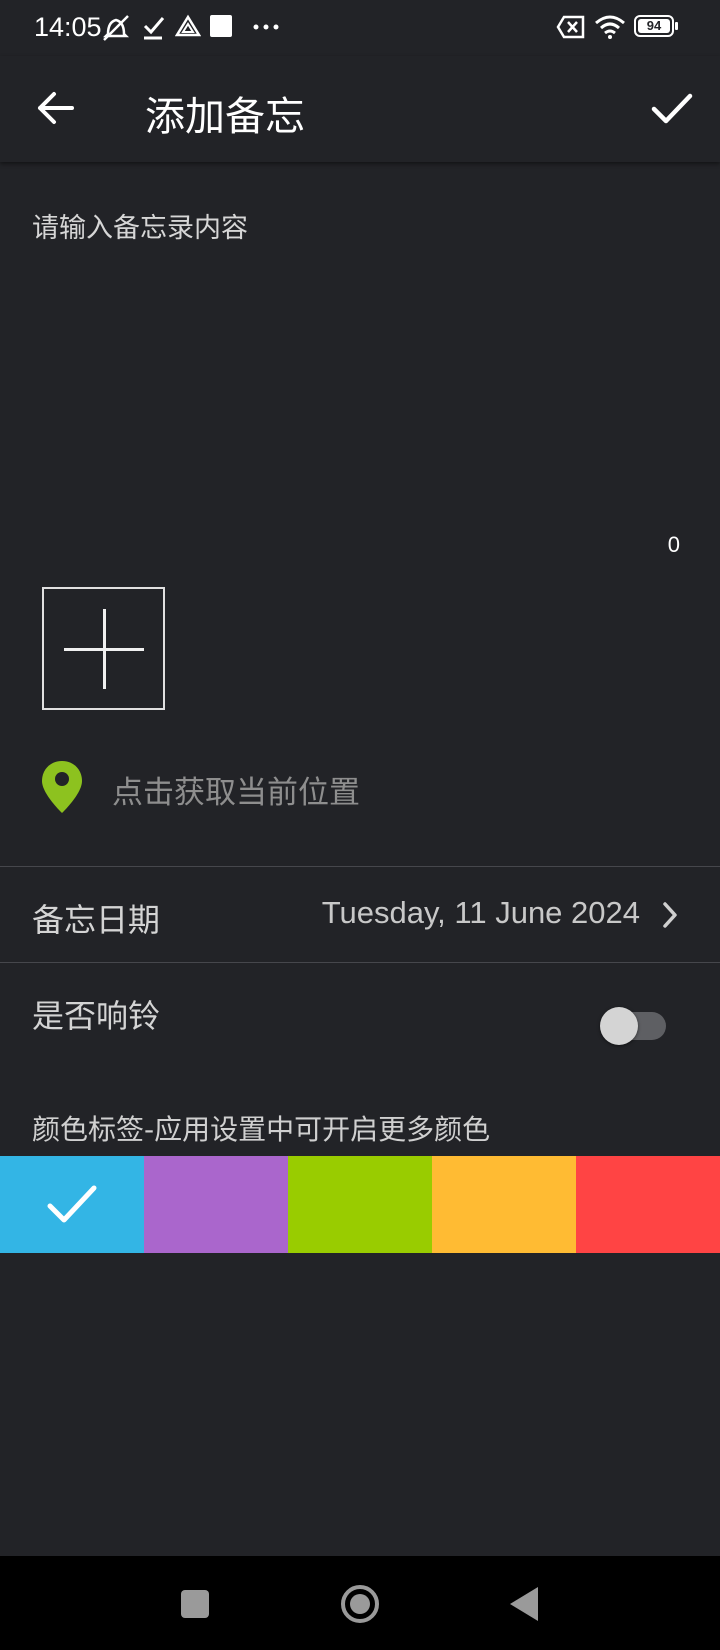 This screenshot has width=720, height=1650. Describe the element at coordinates (225, 117) in the screenshot. I see `page-title: 添加备忘` at that location.